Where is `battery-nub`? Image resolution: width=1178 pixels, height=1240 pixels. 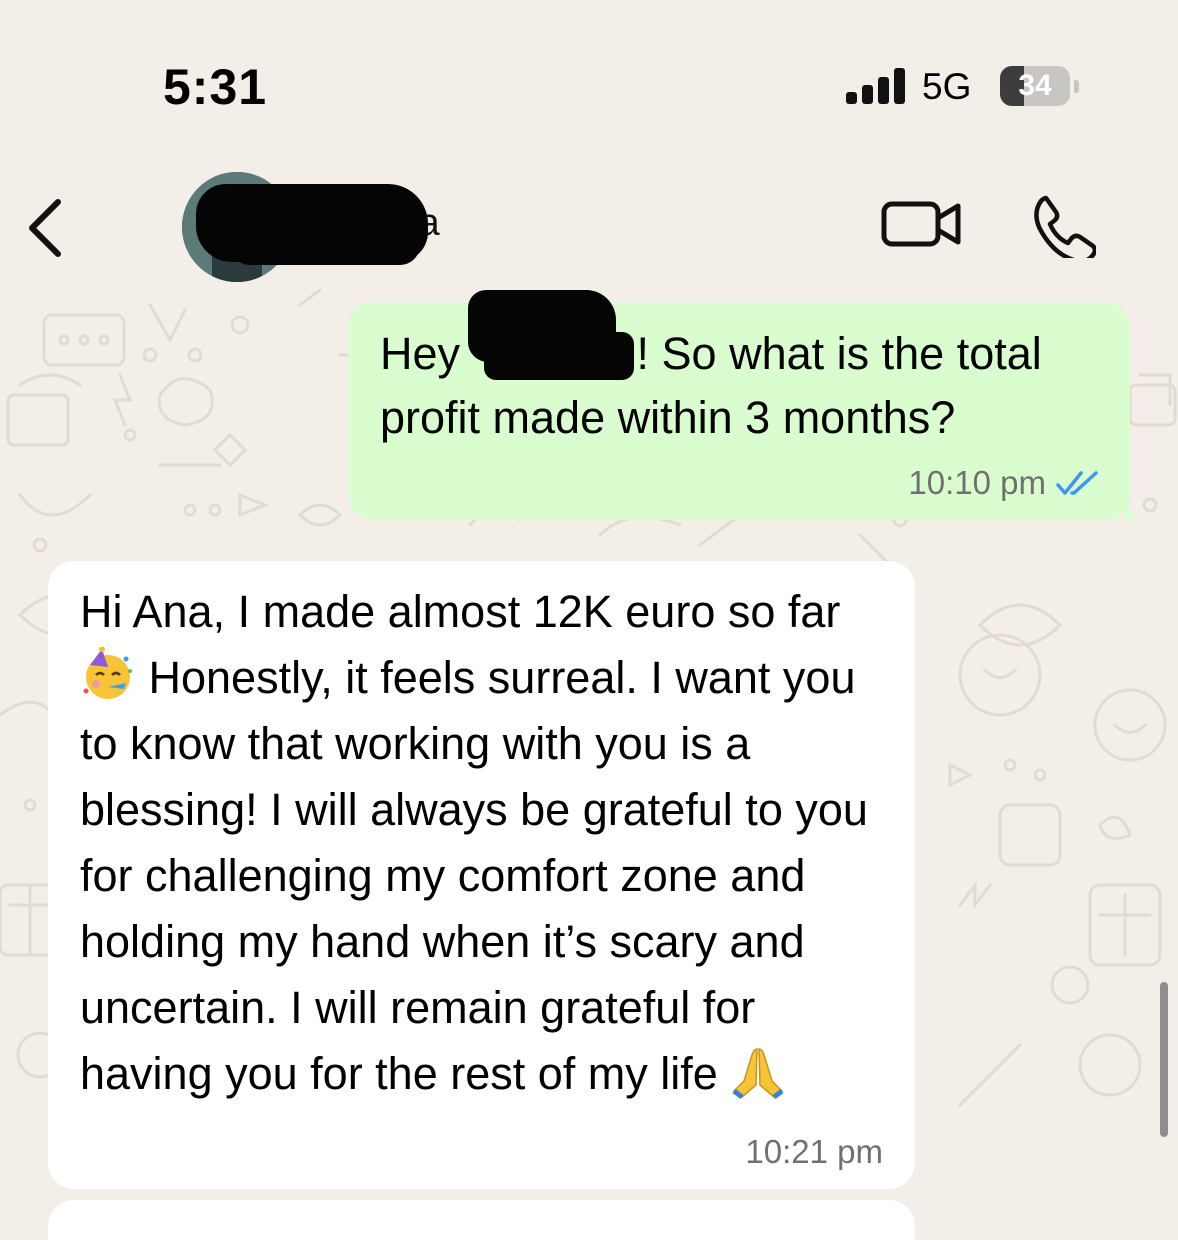
battery-nub is located at coordinates (1076, 86).